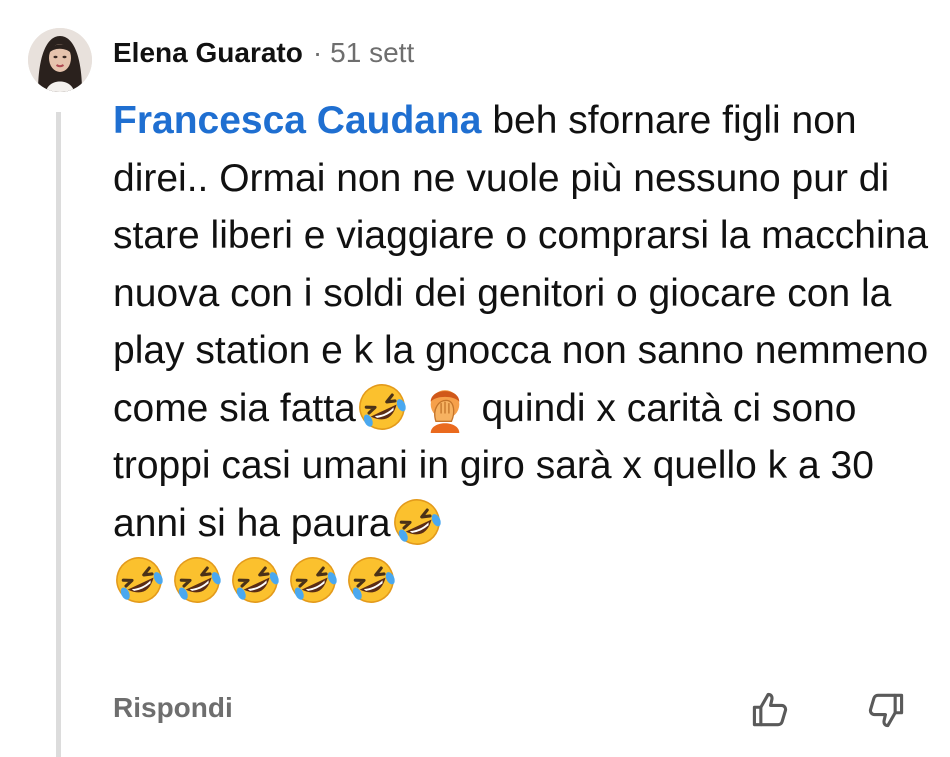 This screenshot has width=950, height=757. What do you see at coordinates (208, 53) in the screenshot?
I see `author-name: Elena Guarato` at bounding box center [208, 53].